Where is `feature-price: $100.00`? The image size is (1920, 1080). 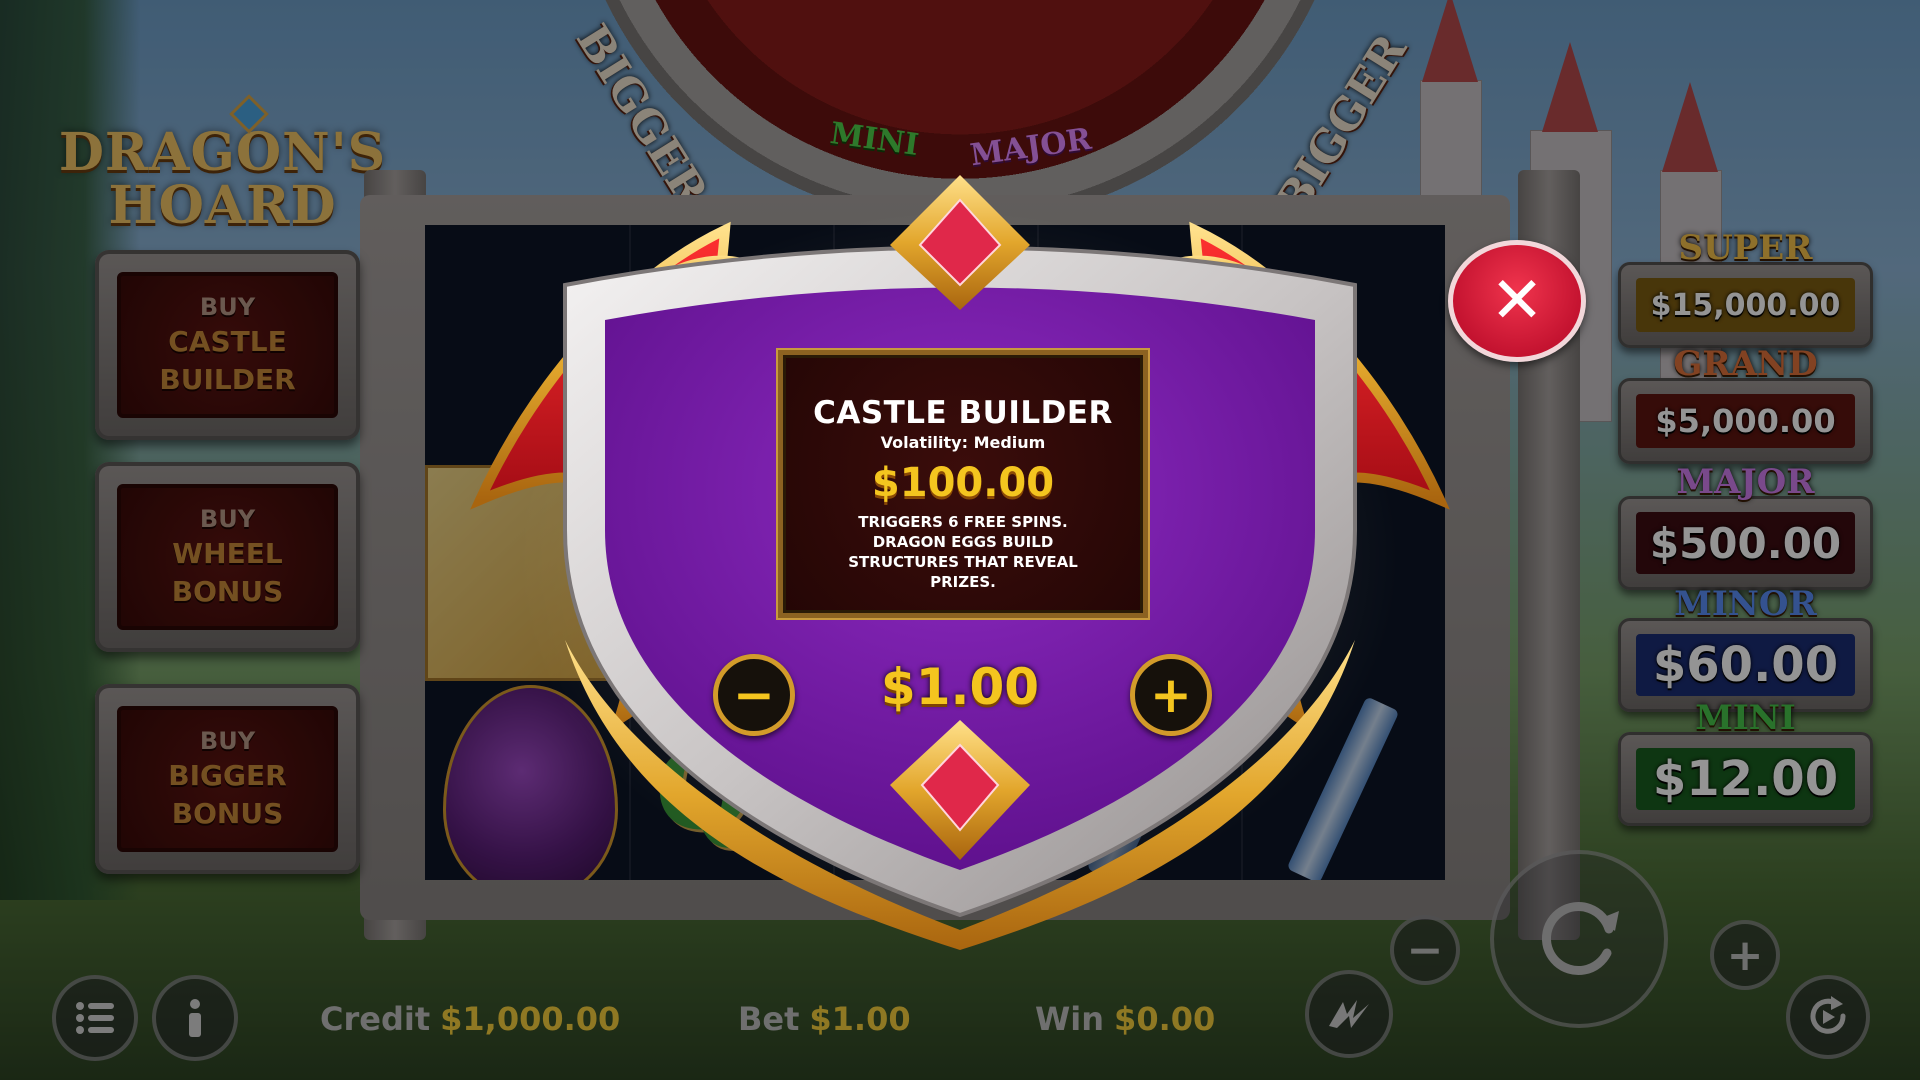
feature-price: $100.00 is located at coordinates (963, 483).